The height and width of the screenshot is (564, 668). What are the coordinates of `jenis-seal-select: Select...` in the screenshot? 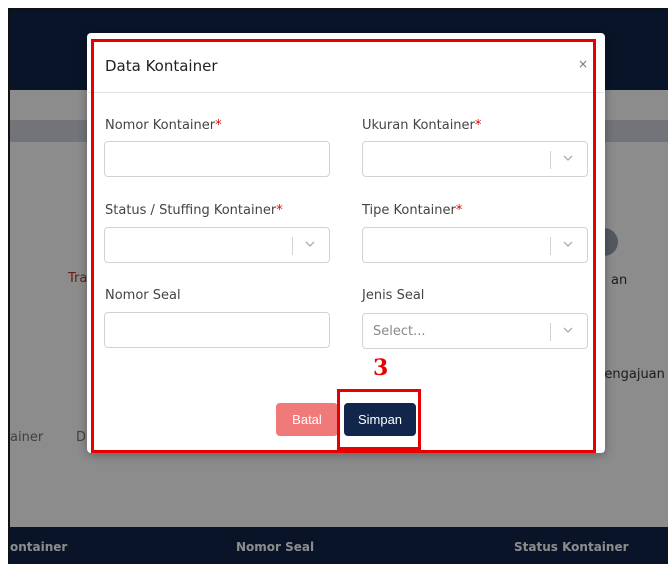 It's located at (475, 331).